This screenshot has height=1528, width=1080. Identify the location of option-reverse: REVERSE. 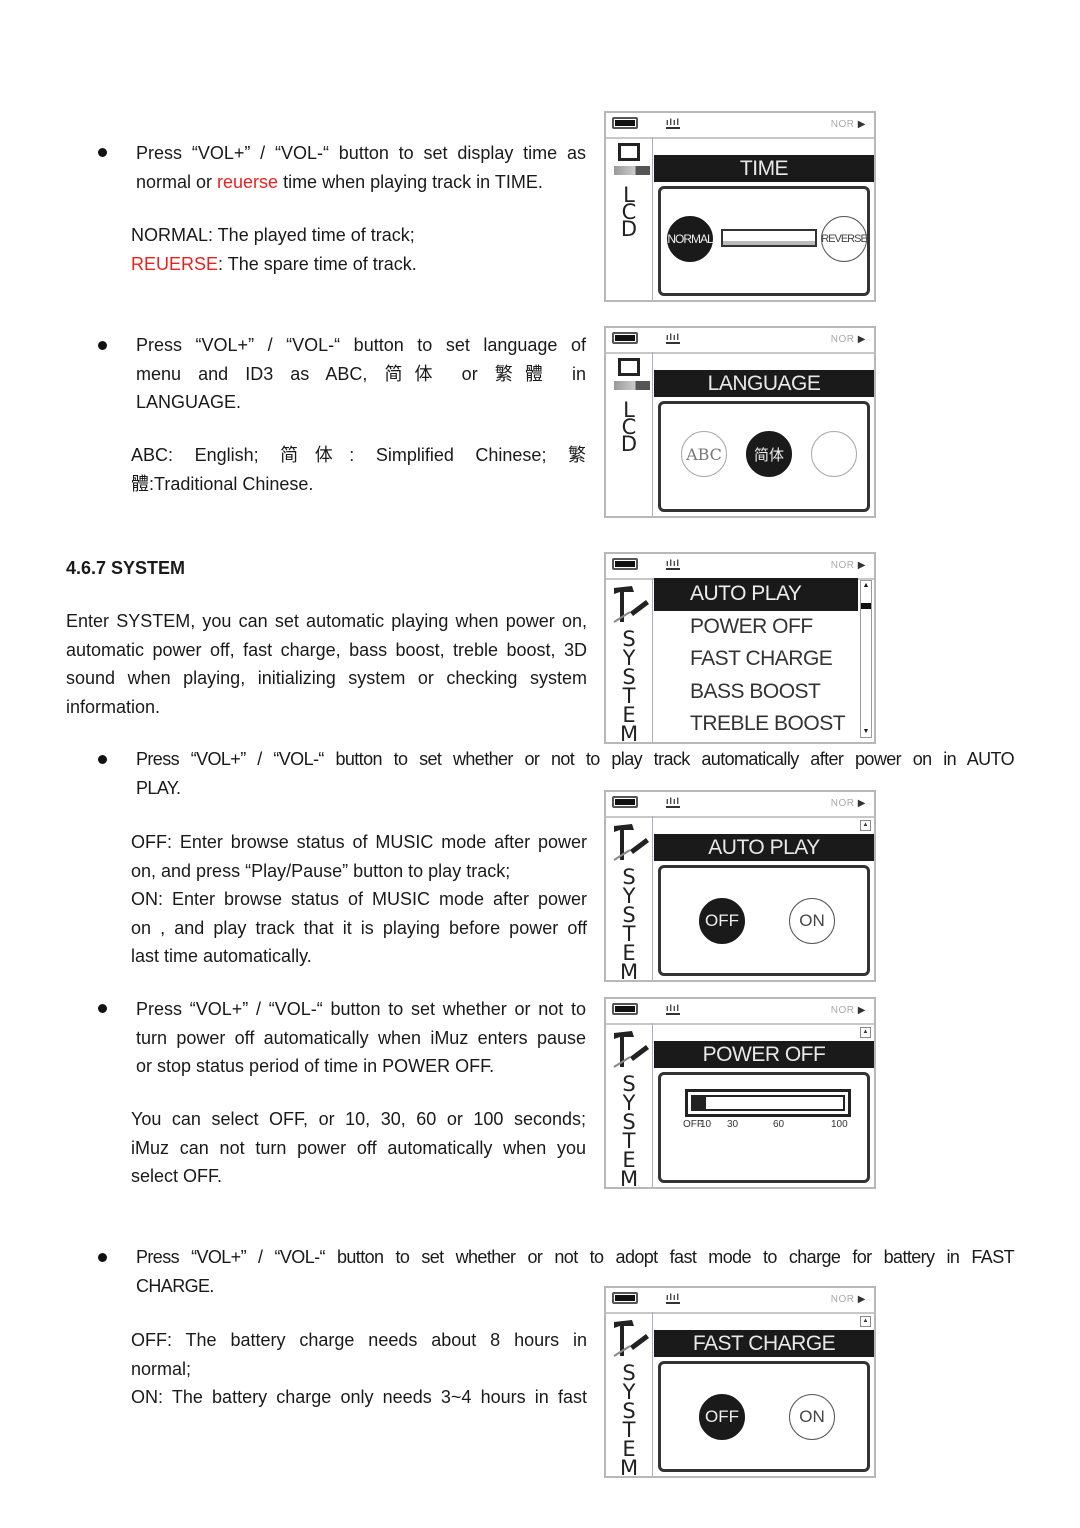
(844, 239).